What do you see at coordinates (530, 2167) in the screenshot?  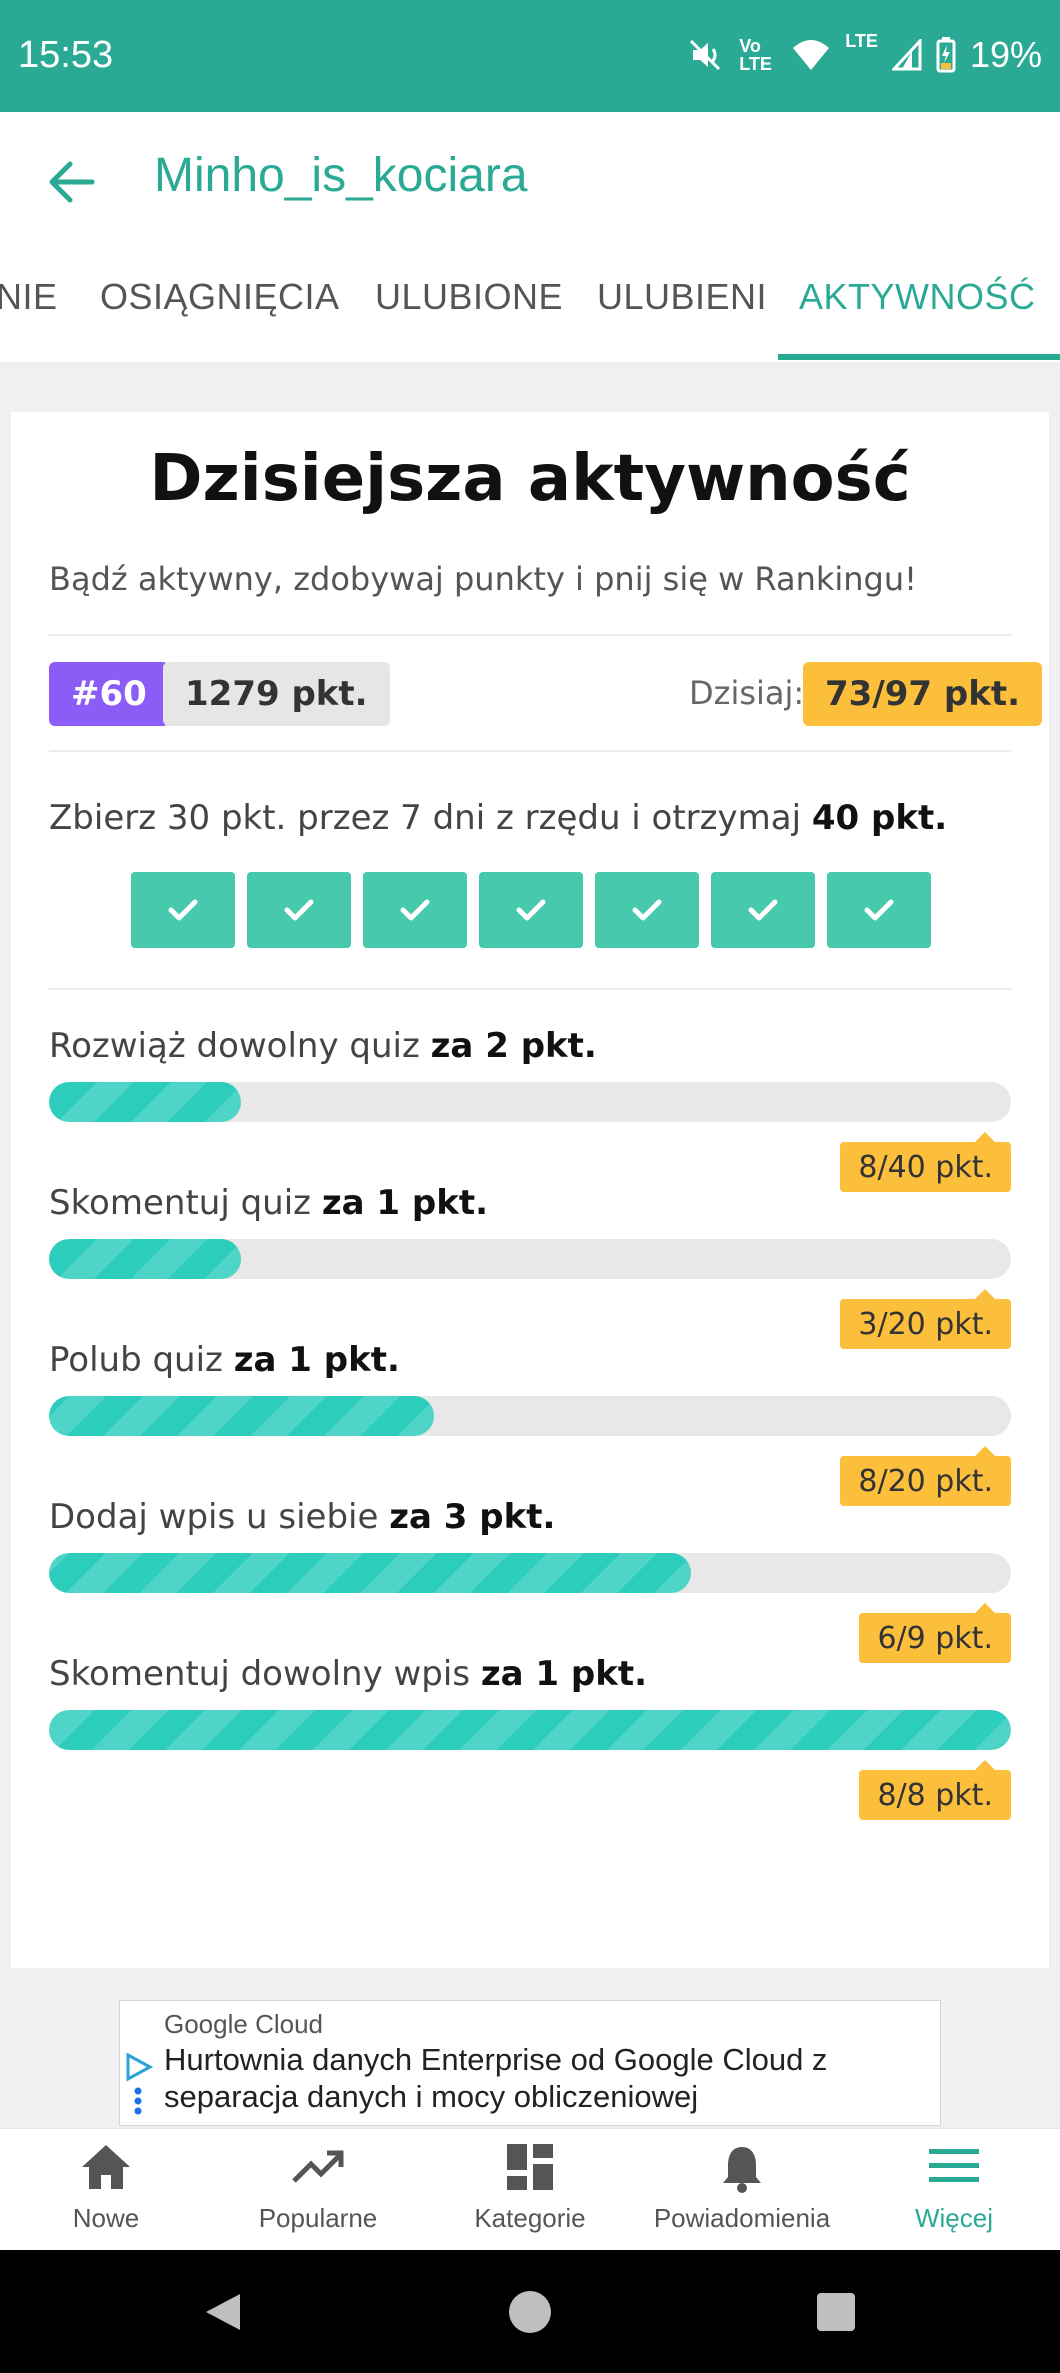 I see `dashboard-icon` at bounding box center [530, 2167].